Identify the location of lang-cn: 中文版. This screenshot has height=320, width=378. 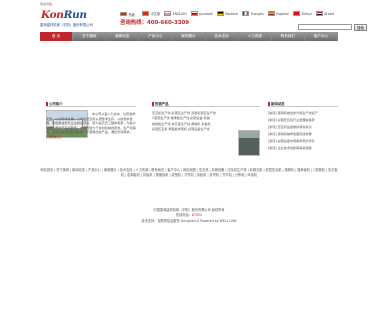
(151, 13).